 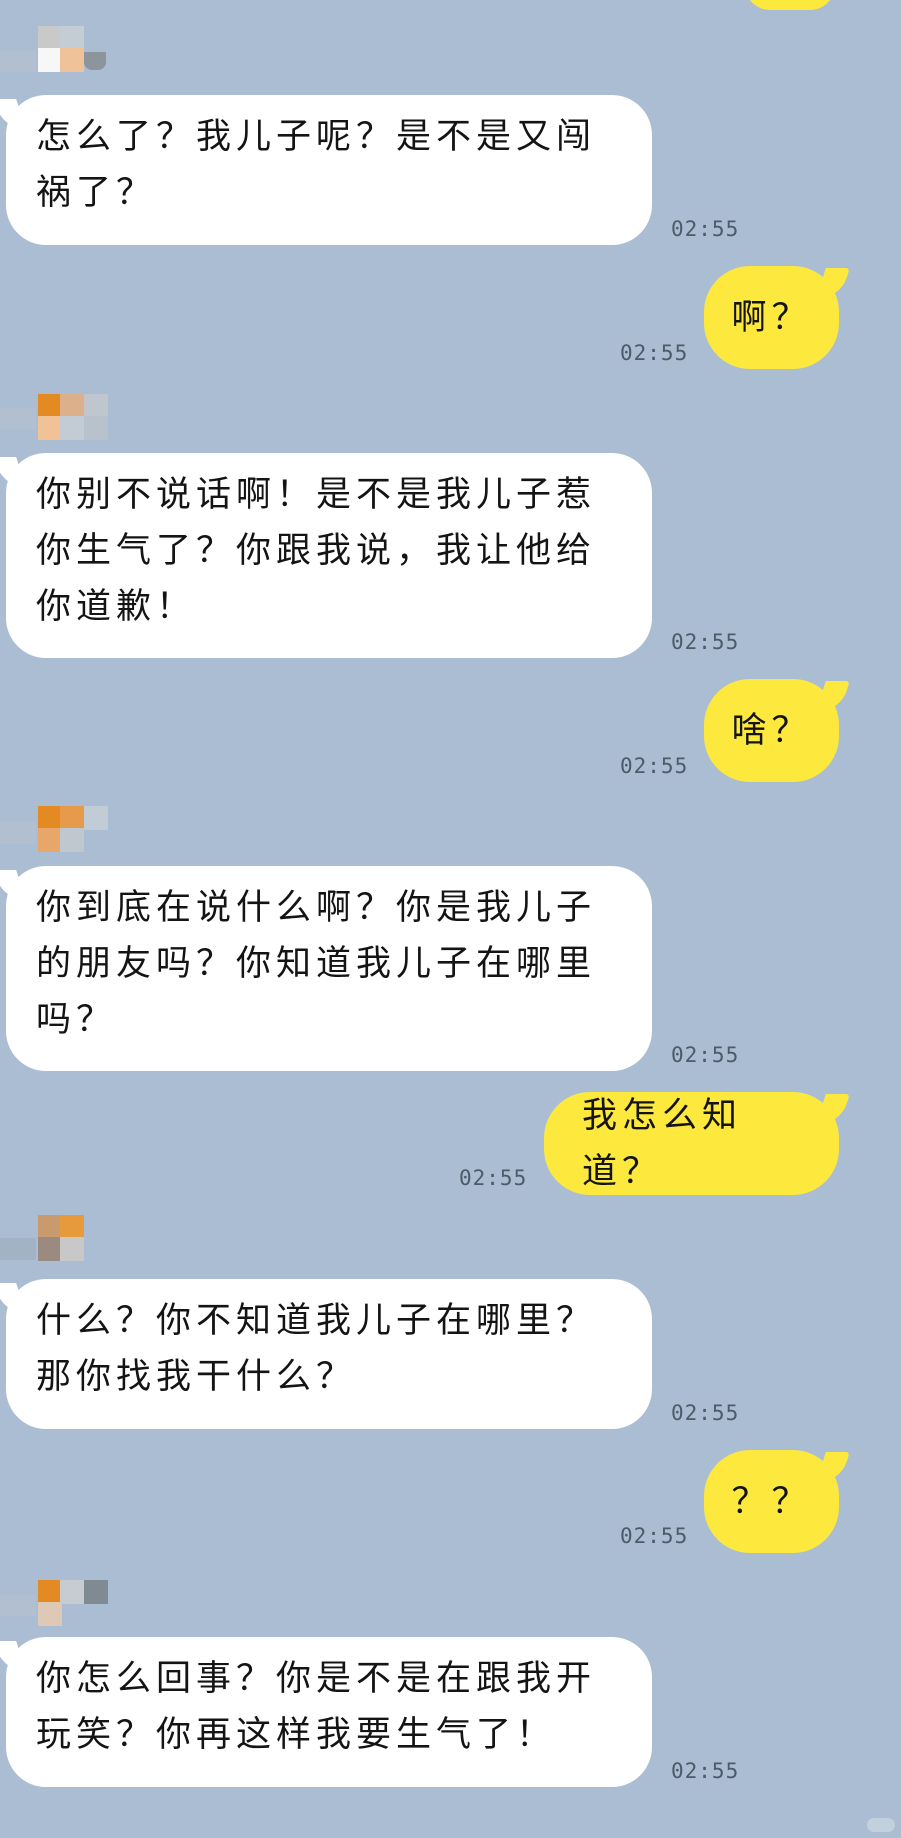 What do you see at coordinates (881, 1825) in the screenshot?
I see `watermark` at bounding box center [881, 1825].